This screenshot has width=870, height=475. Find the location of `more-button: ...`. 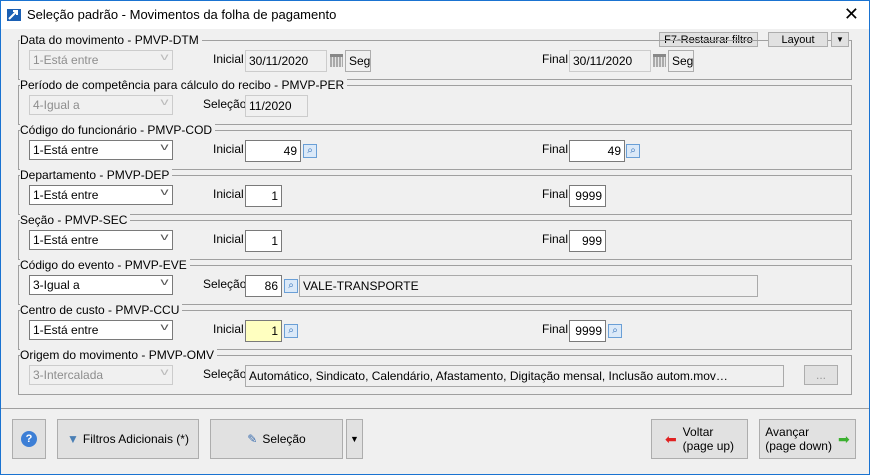

more-button: ... is located at coordinates (821, 375).